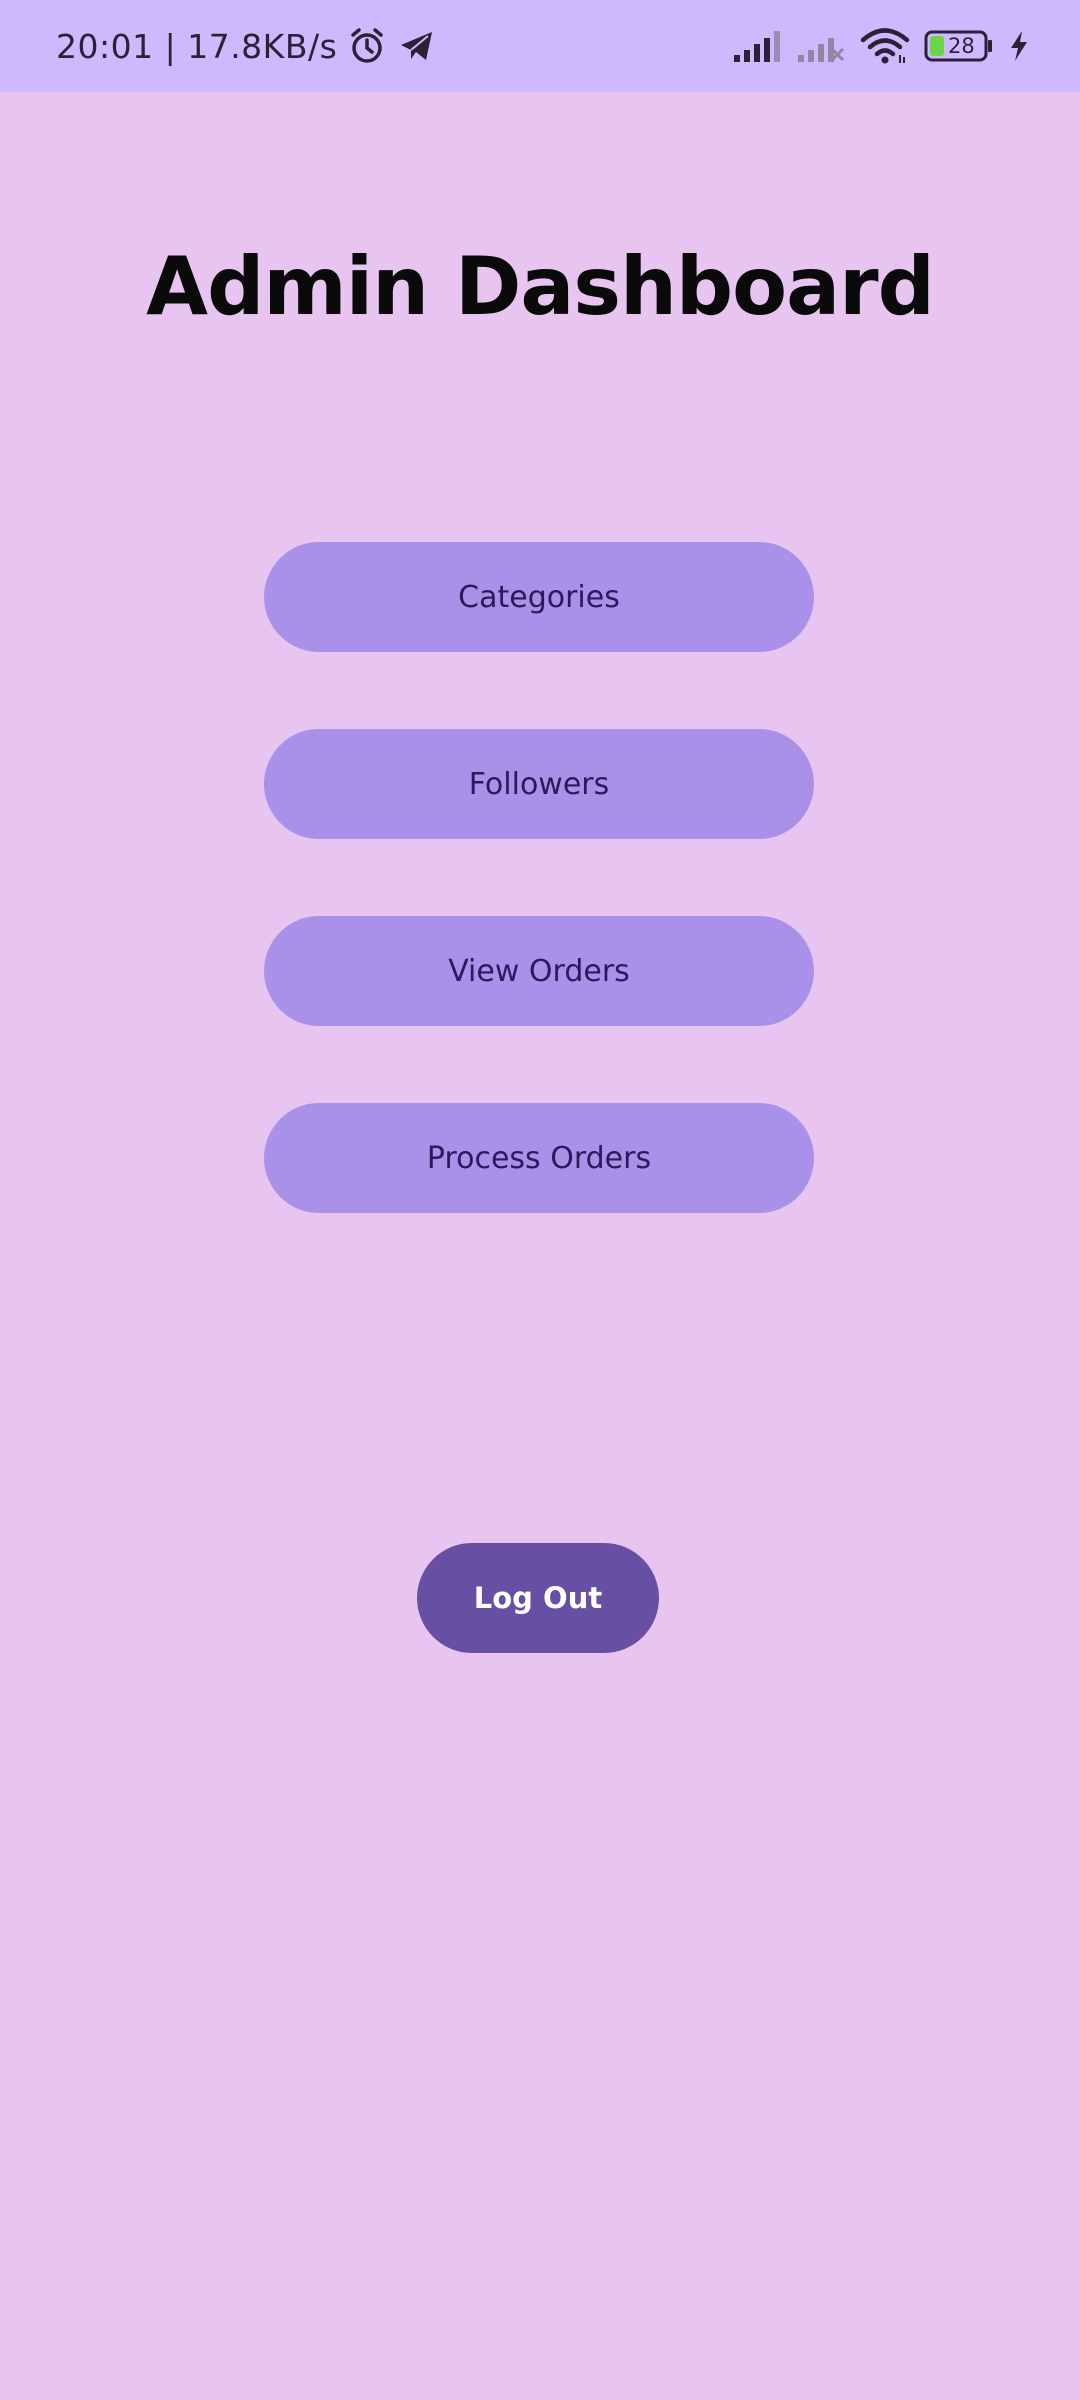  I want to click on page-title: Admin Dashboard, so click(540, 286).